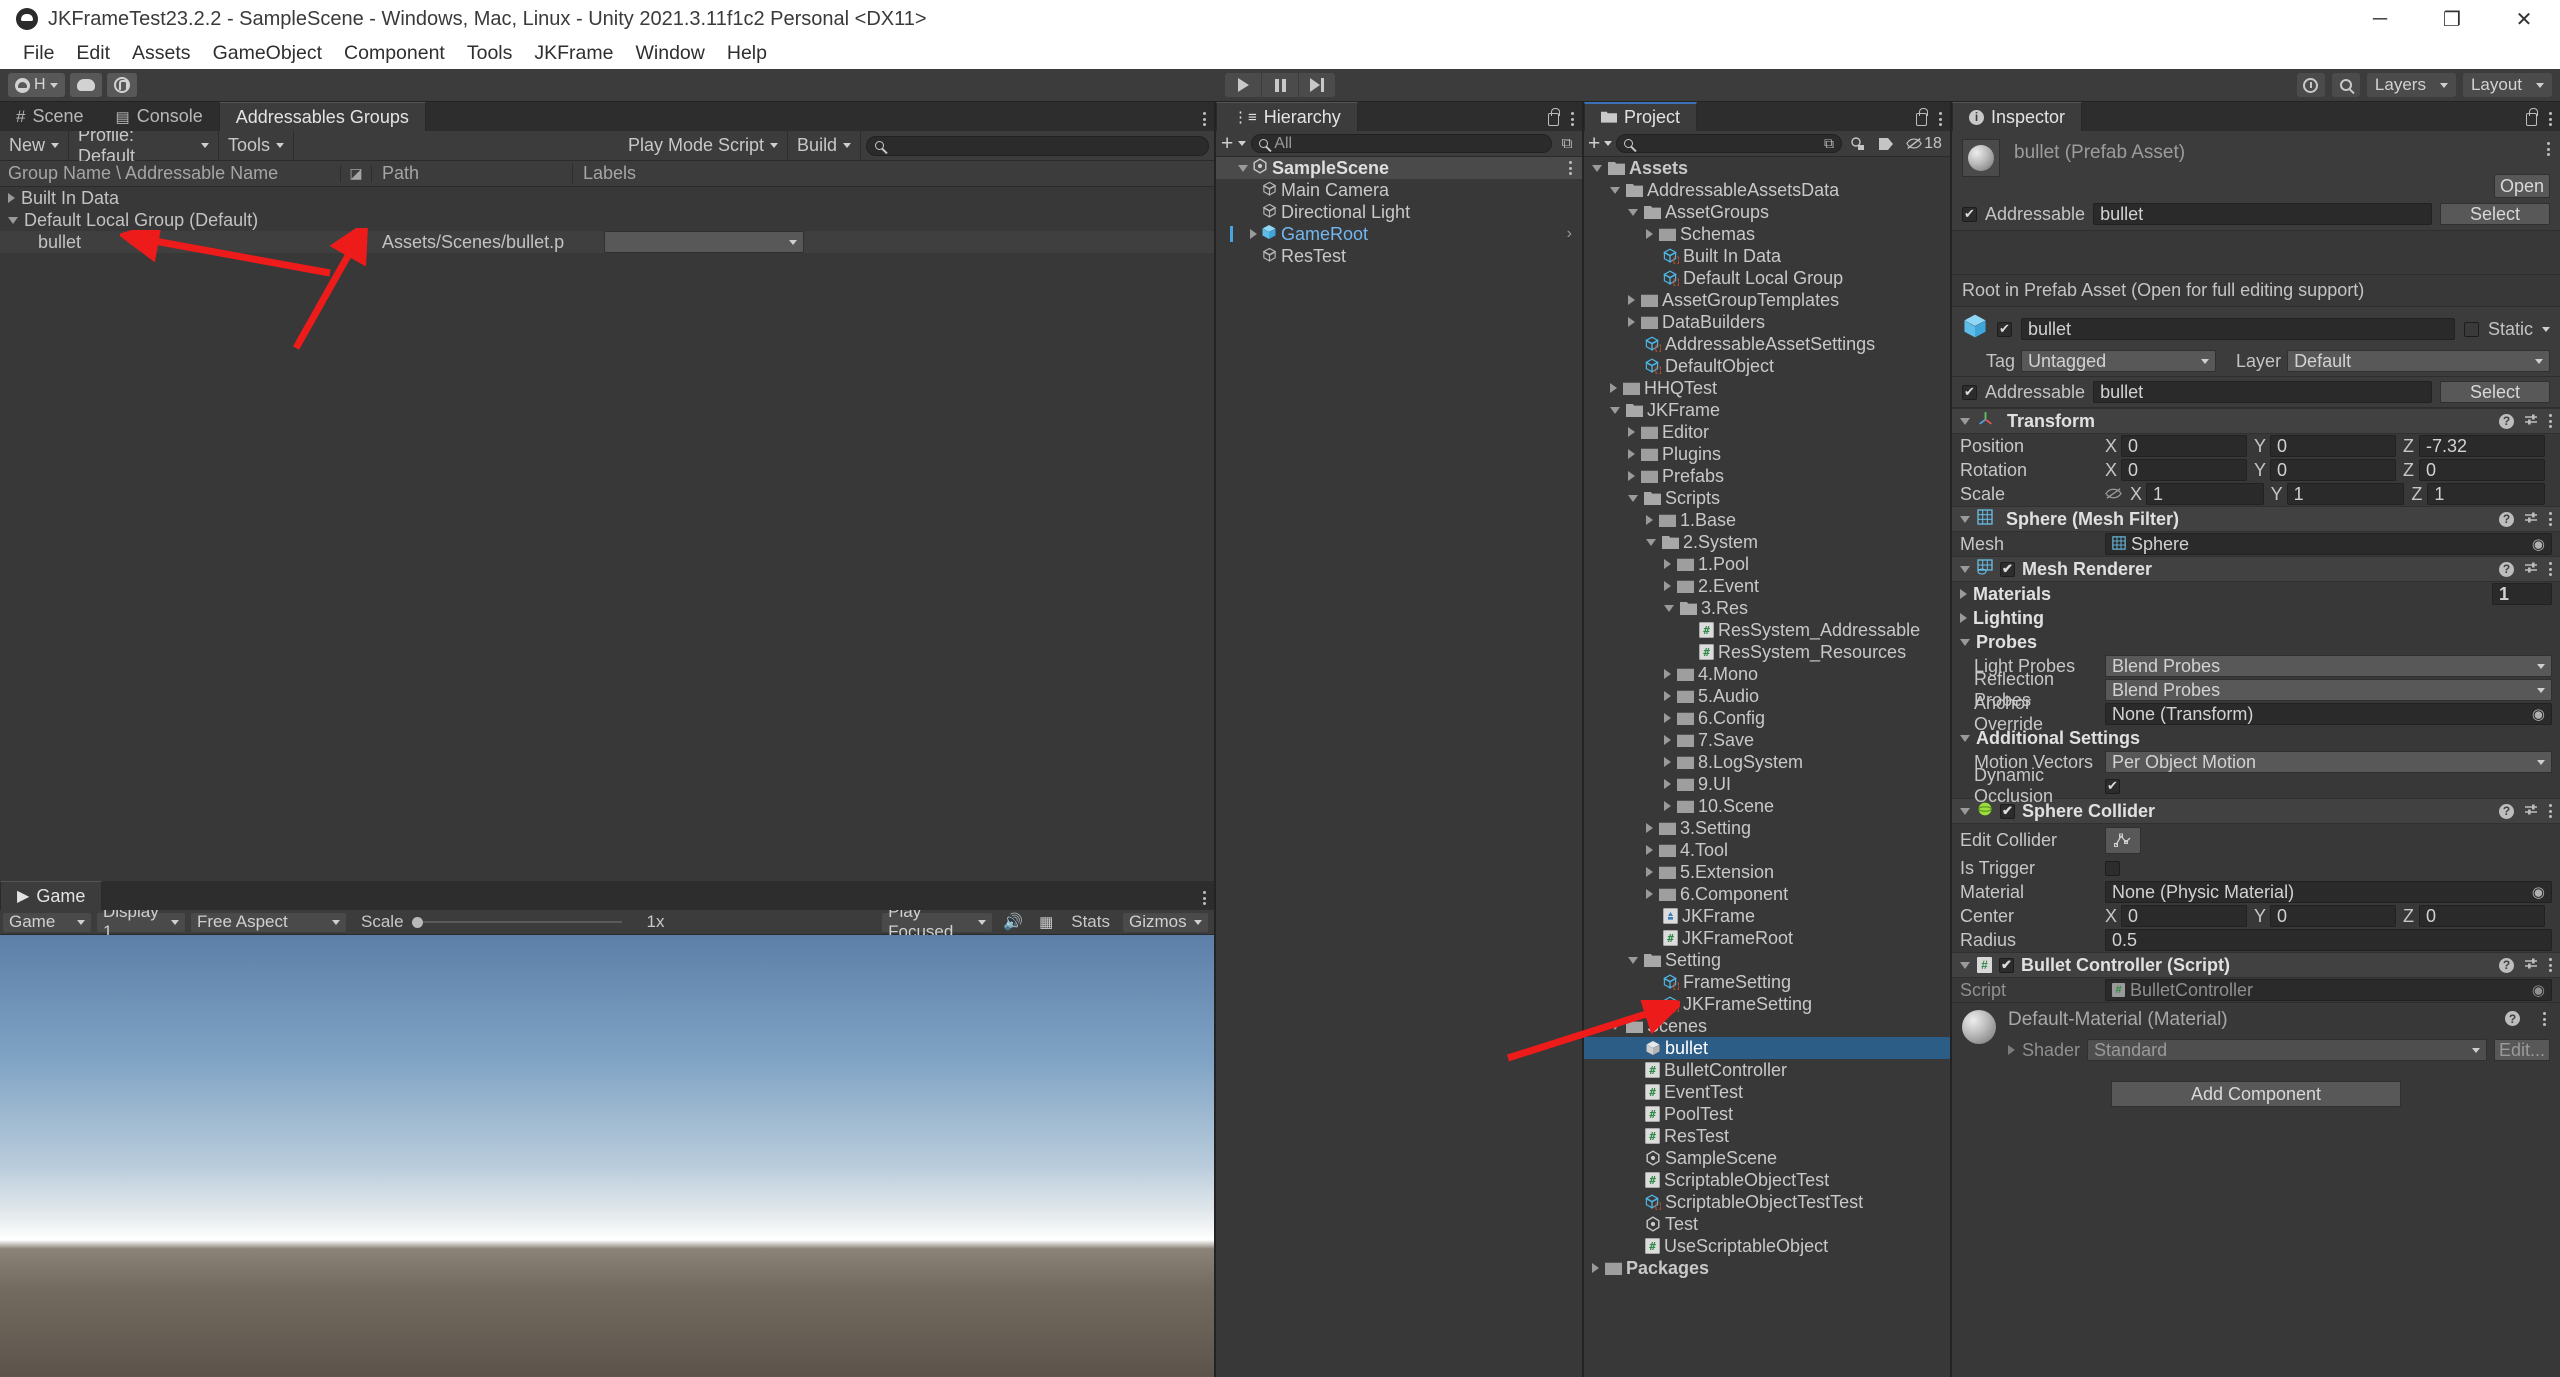 The height and width of the screenshot is (1377, 2560). Describe the element at coordinates (1767, 1268) in the screenshot. I see `project-item-packages: Packages` at that location.